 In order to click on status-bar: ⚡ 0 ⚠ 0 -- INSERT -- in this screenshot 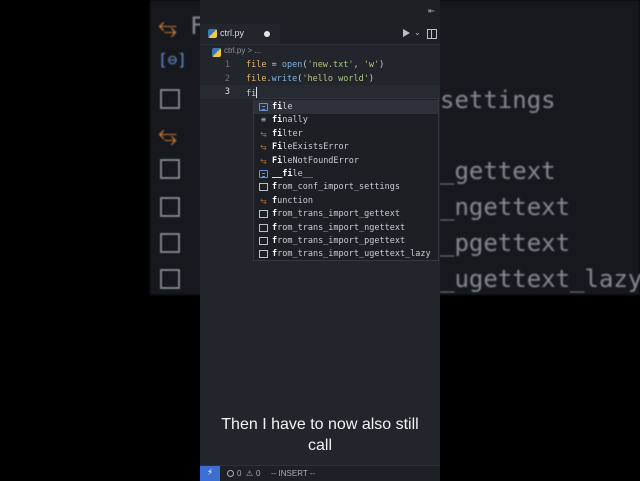, I will do `click(320, 473)`.